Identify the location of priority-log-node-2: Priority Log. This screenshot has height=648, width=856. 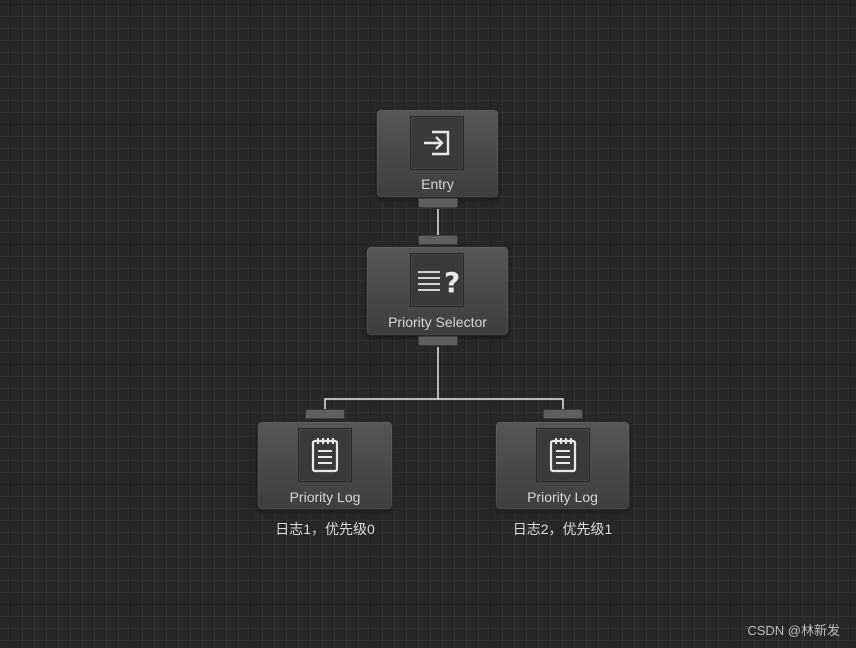
(562, 465).